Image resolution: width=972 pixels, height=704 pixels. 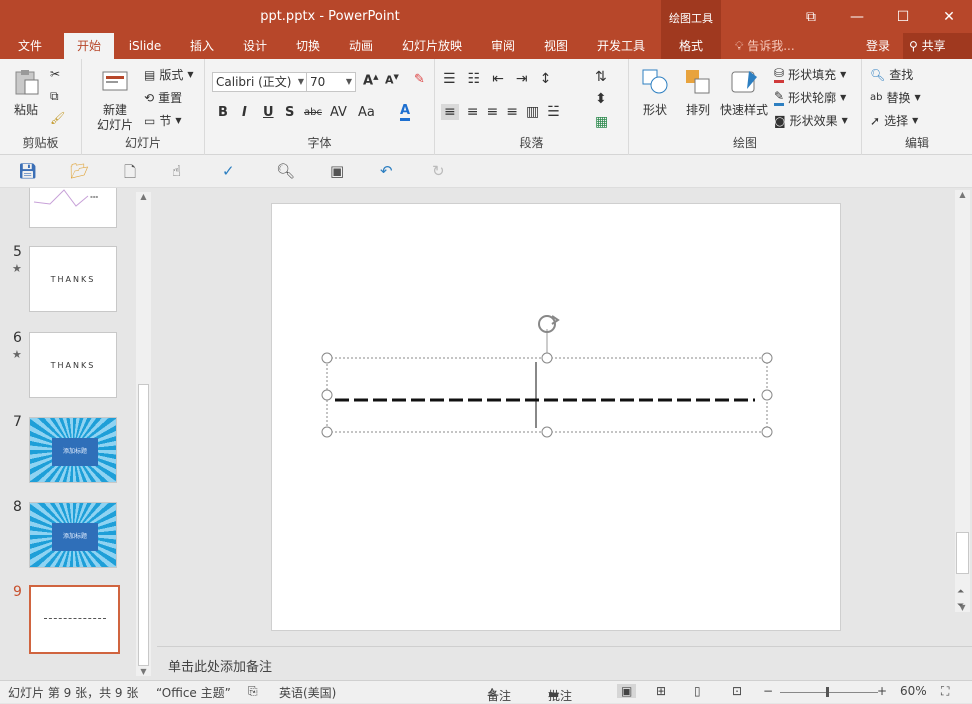 I want to click on ribbon-display-icon: ⧉, so click(x=811, y=16).